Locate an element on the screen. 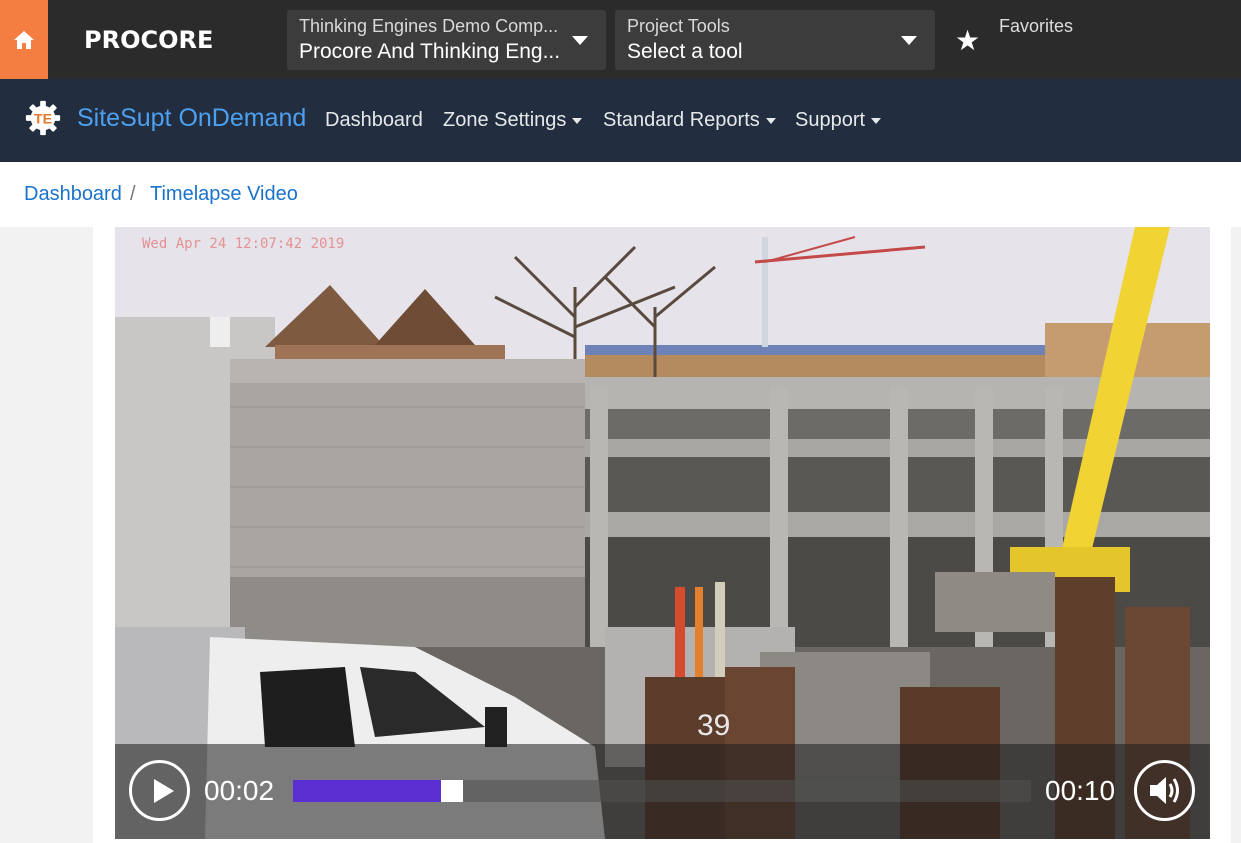  nav-dashboard: Dashboard is located at coordinates (374, 120).